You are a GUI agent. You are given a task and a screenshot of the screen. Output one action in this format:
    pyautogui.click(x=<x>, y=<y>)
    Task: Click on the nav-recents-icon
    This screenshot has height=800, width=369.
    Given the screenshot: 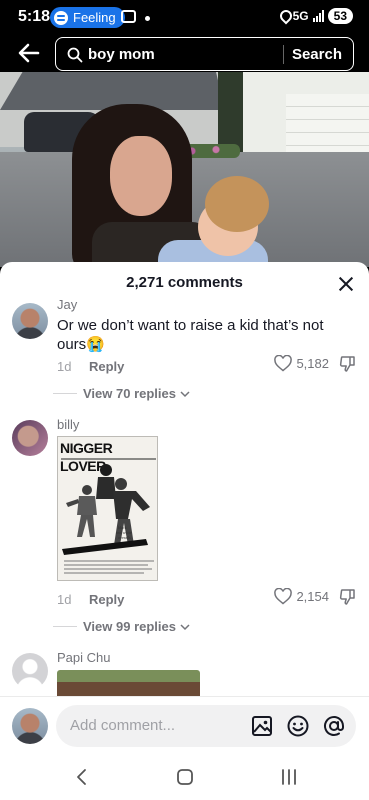 What is the action you would take?
    pyautogui.click(x=289, y=777)
    